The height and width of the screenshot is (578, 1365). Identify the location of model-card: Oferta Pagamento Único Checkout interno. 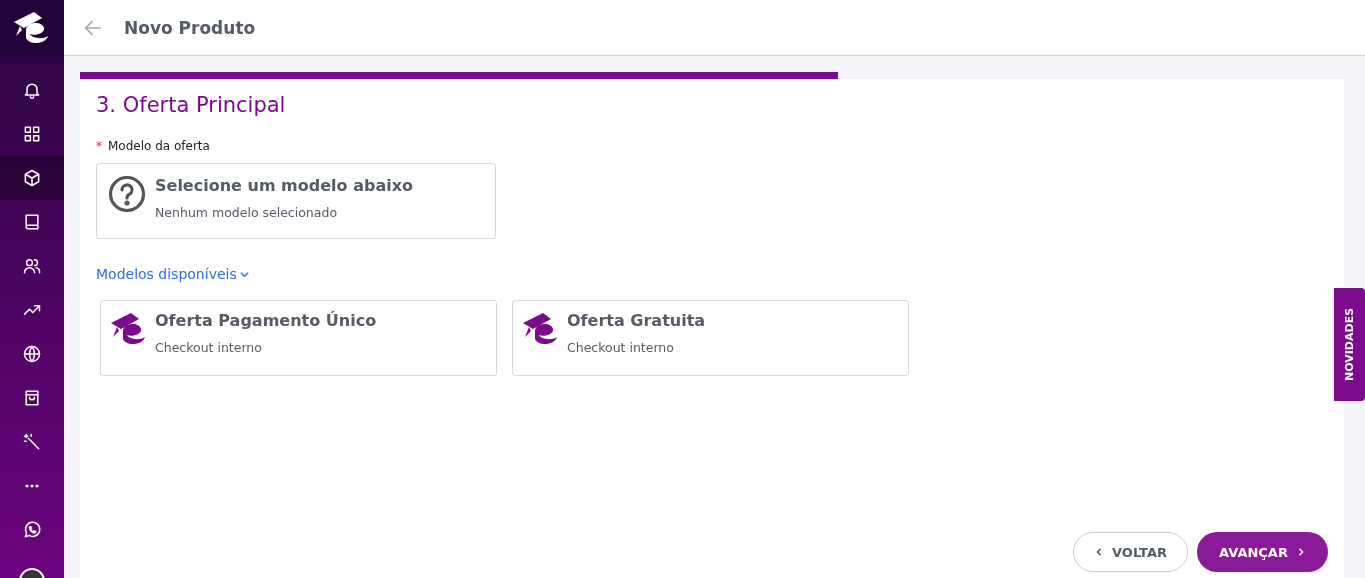
(298, 338).